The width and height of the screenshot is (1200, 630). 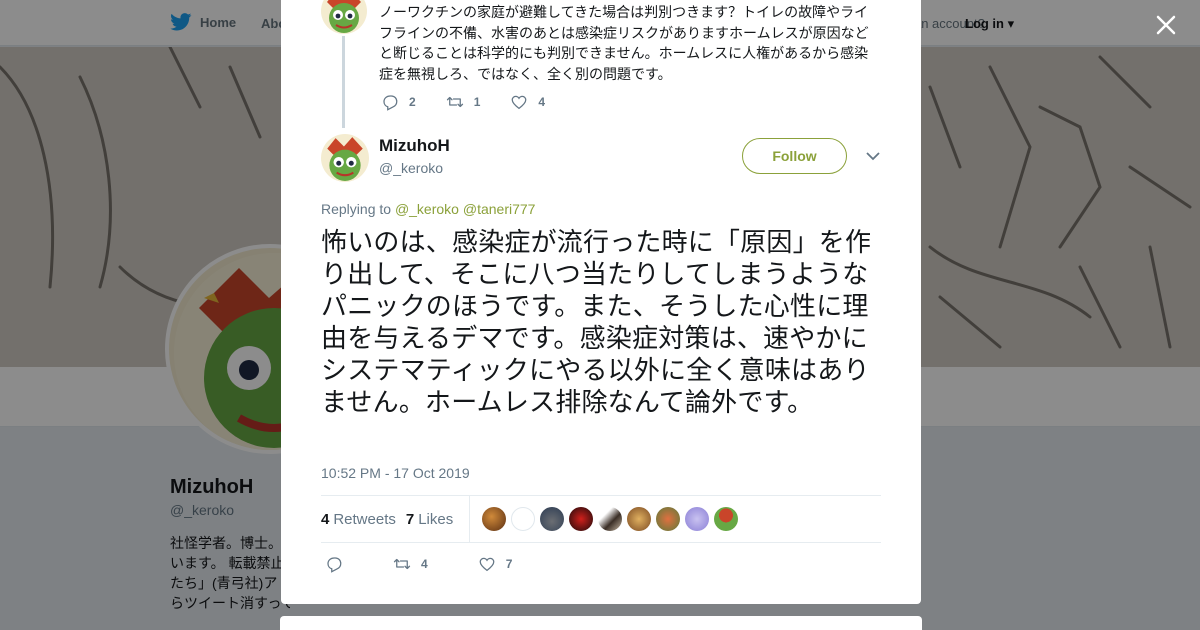 What do you see at coordinates (601, 623) in the screenshot?
I see `next-tweet-card-edge` at bounding box center [601, 623].